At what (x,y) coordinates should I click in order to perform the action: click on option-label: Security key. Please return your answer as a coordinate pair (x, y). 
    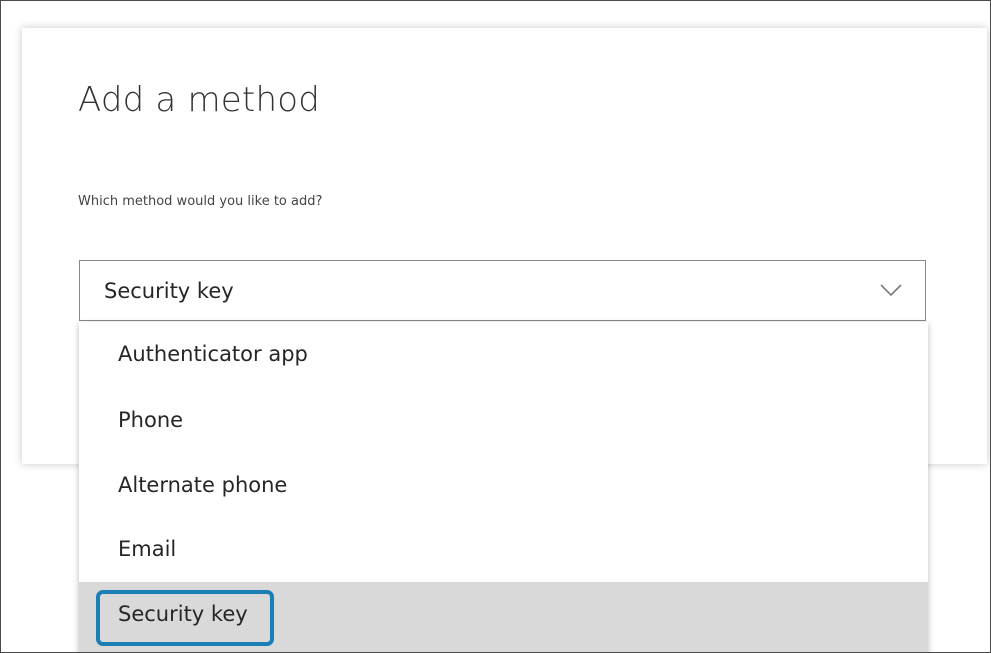
    Looking at the image, I should click on (183, 614).